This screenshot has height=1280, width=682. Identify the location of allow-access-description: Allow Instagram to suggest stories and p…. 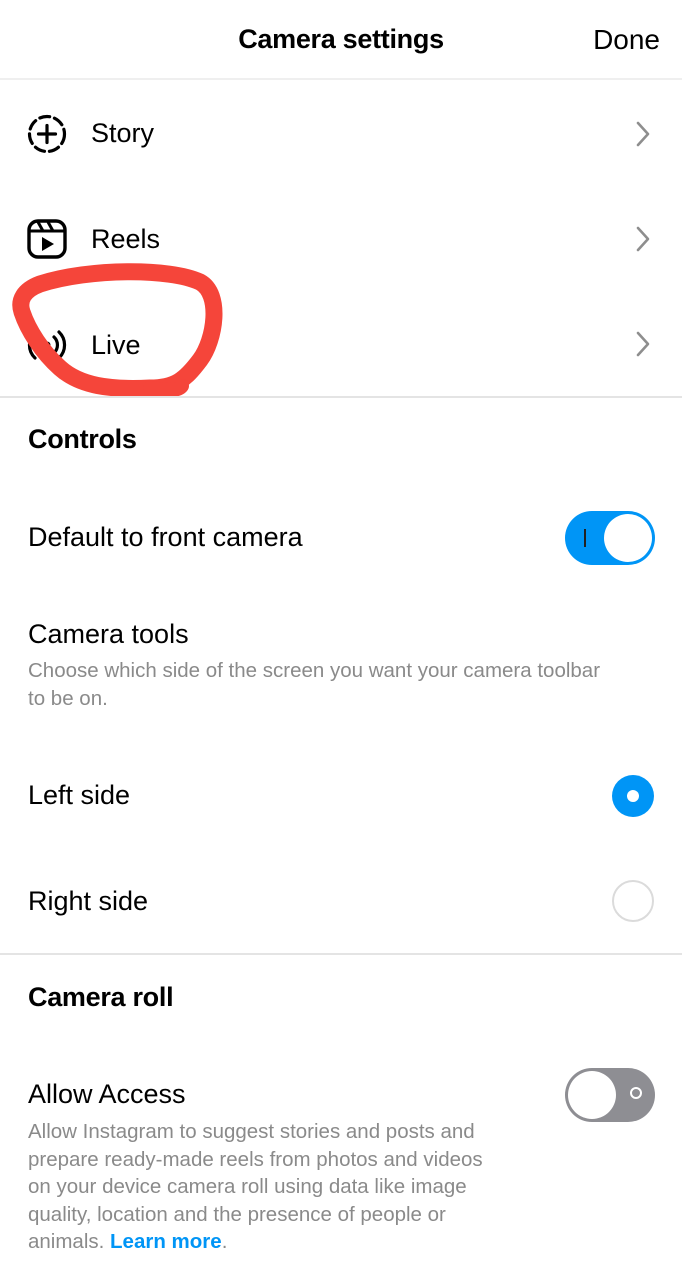
(255, 1187).